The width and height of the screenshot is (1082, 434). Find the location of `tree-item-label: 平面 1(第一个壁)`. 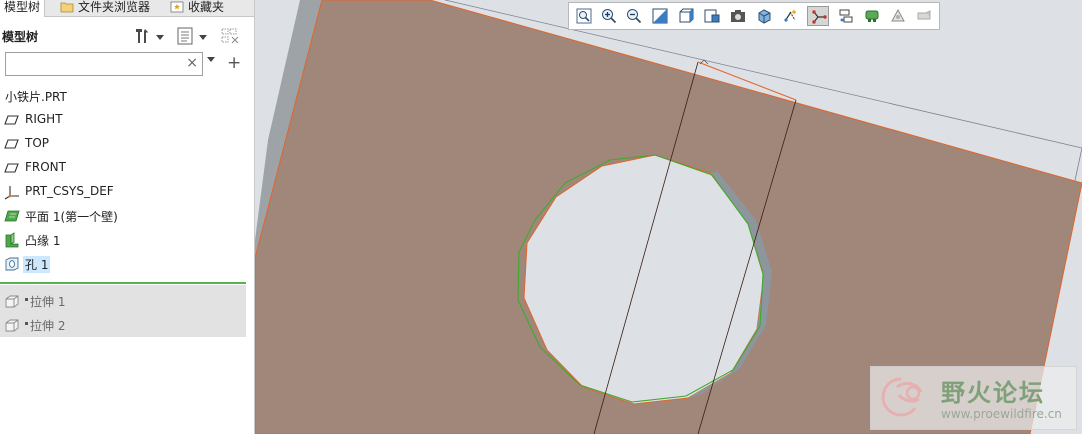

tree-item-label: 平面 1(第一个壁) is located at coordinates (71, 217).